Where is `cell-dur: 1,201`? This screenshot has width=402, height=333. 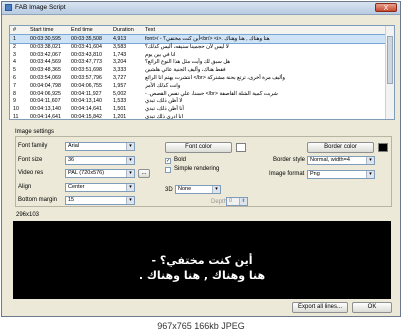
cell-dur: 1,201 is located at coordinates (120, 117).